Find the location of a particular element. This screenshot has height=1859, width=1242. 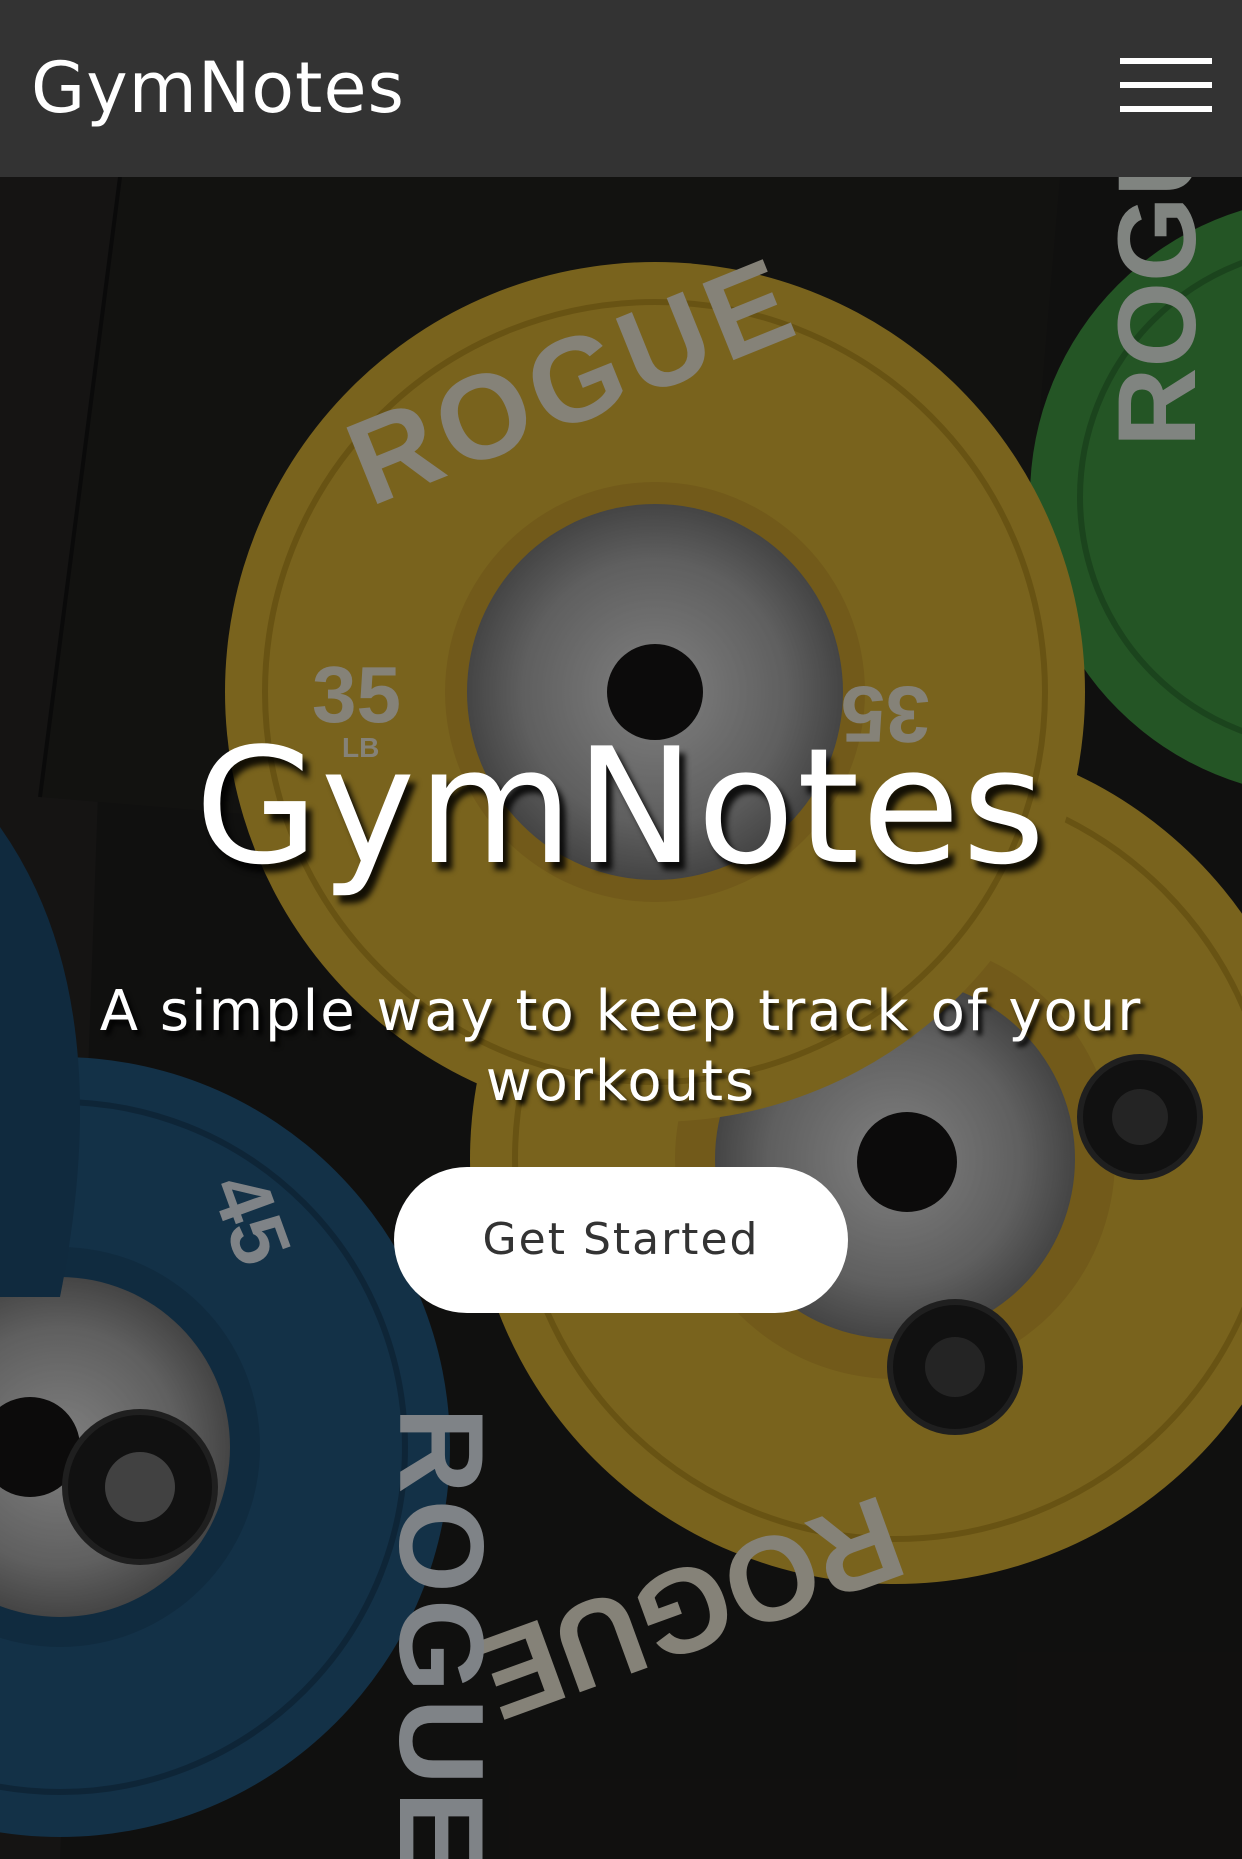

hero-title: GymNotes is located at coordinates (621, 806).